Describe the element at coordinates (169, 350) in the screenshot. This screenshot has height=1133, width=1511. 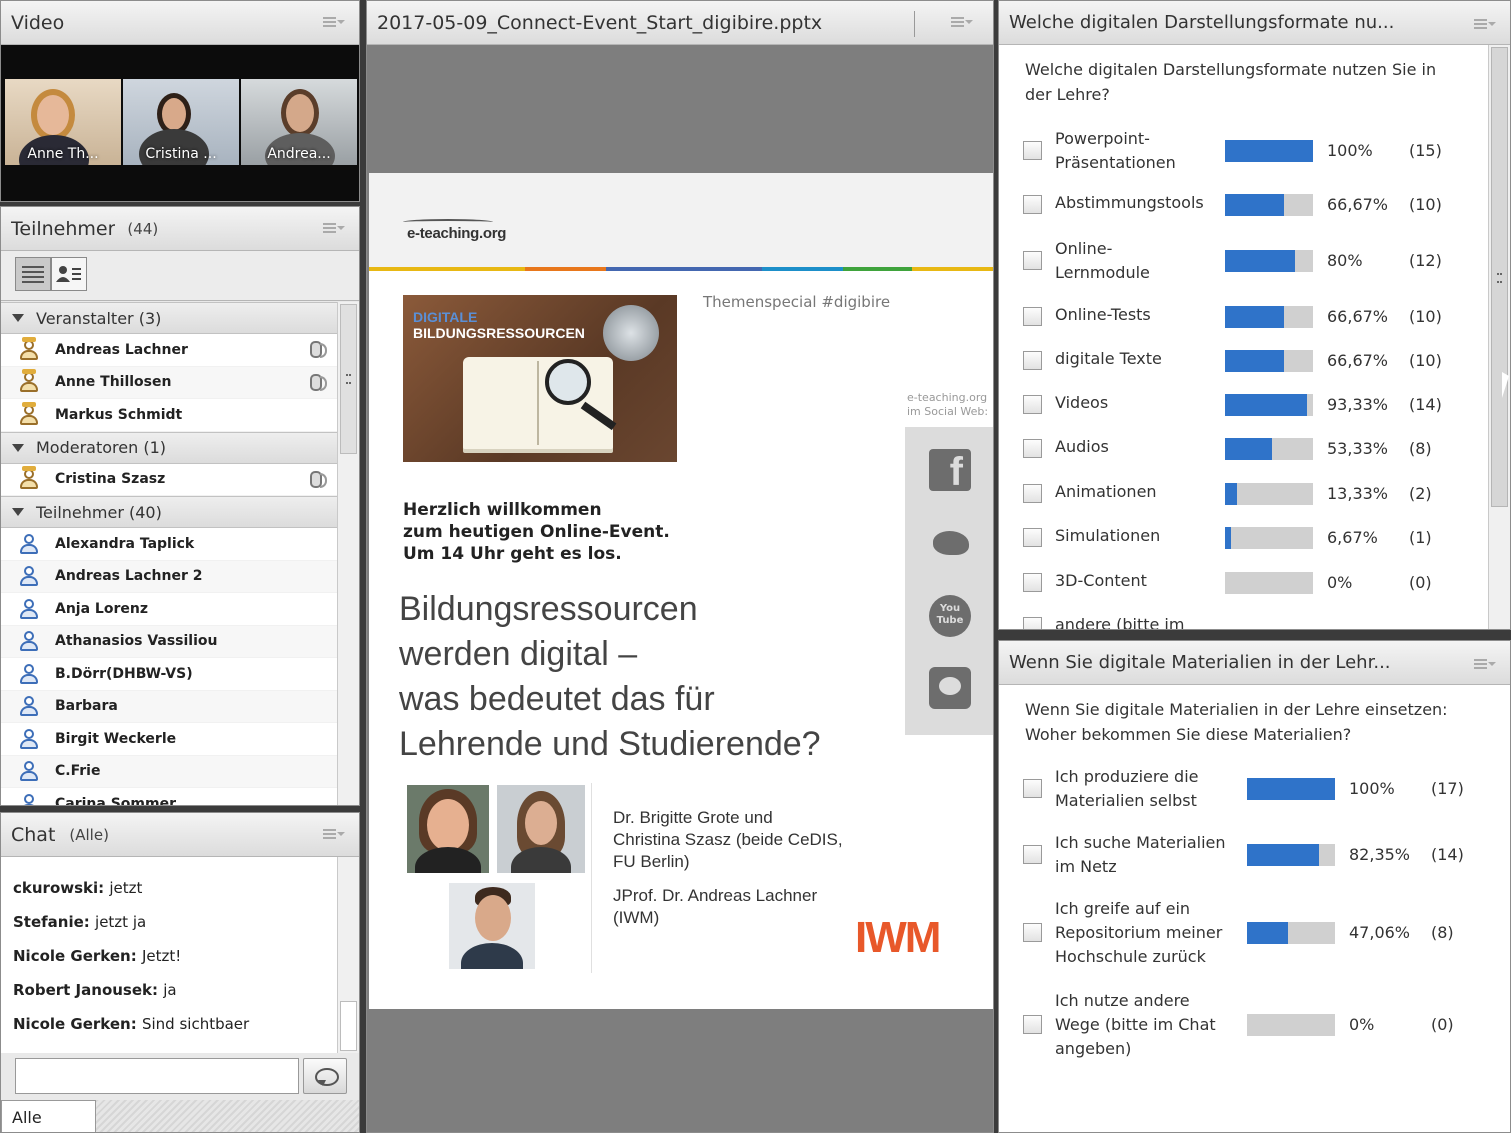
I see `attendee-row: Andreas Lachner` at that location.